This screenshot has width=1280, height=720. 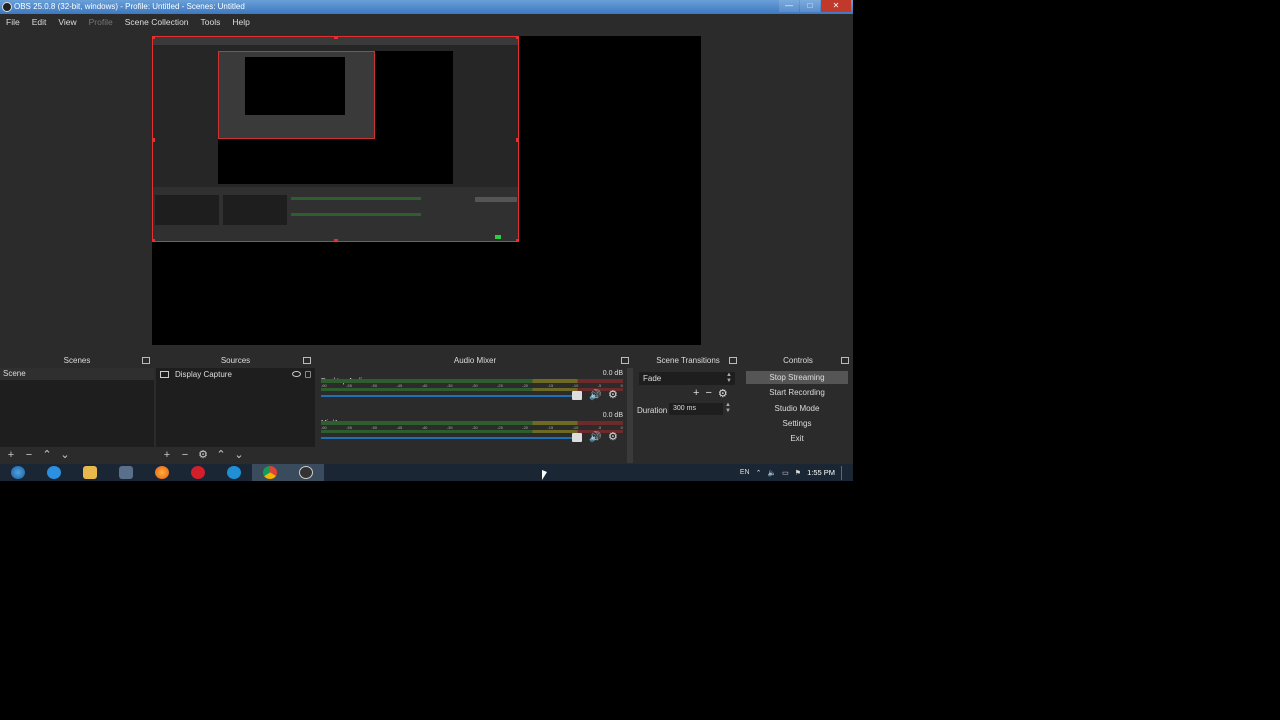 What do you see at coordinates (211, 22) in the screenshot?
I see `menu-tools: Tools` at bounding box center [211, 22].